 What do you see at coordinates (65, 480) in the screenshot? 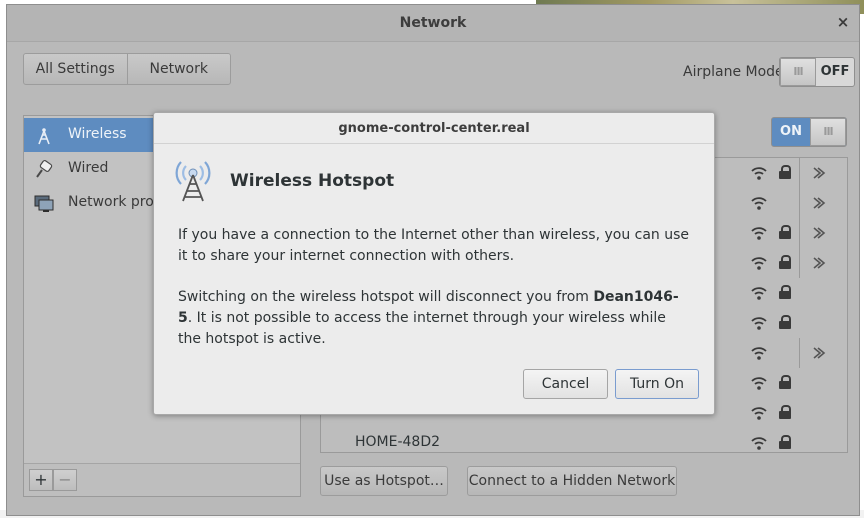
I see `remove-device-button: −` at bounding box center [65, 480].